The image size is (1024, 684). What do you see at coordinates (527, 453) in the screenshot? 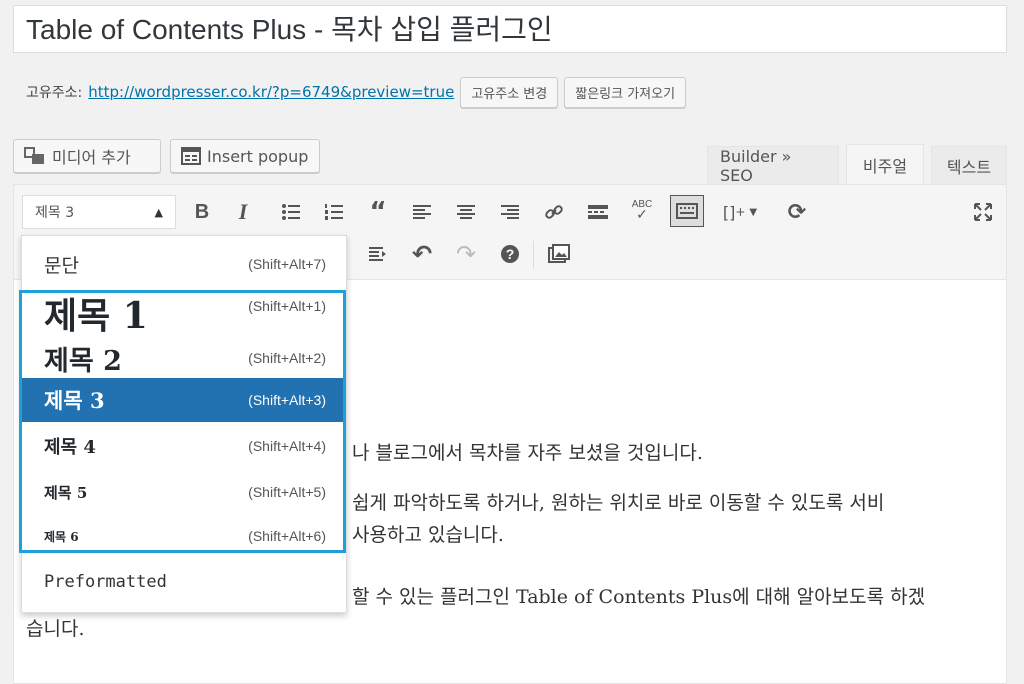
I see `content-line: 나 블로그에서 목차를 자주 보셨을 것입니다.` at bounding box center [527, 453].